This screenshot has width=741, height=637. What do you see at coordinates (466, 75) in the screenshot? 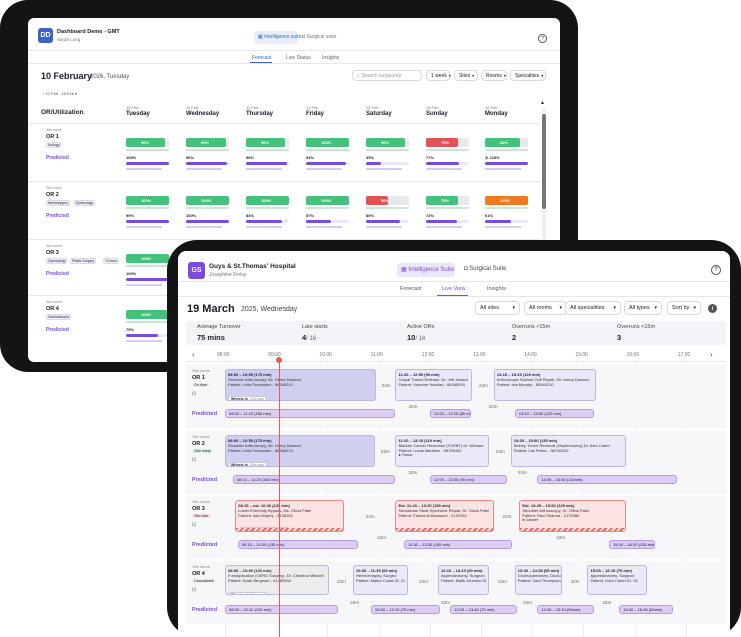
I see `filter-1: Sites ▾` at bounding box center [466, 75].